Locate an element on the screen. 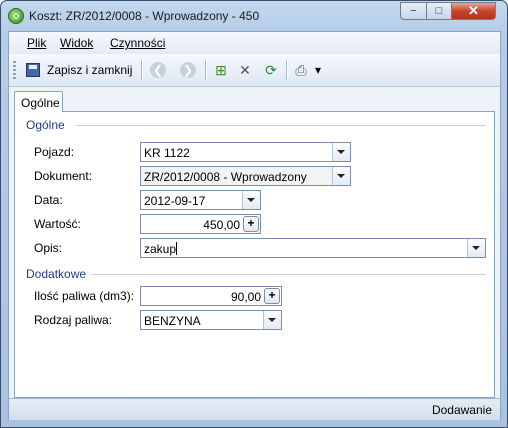  menu-czynnosci-label: Czynności is located at coordinates (138, 43).